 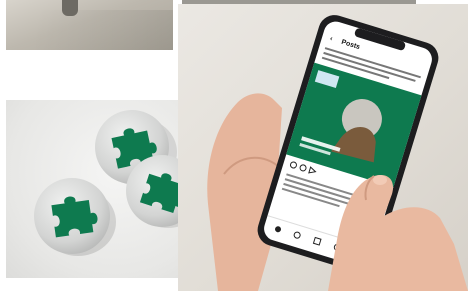 I want to click on thumbnail-nail, so click(x=380, y=180).